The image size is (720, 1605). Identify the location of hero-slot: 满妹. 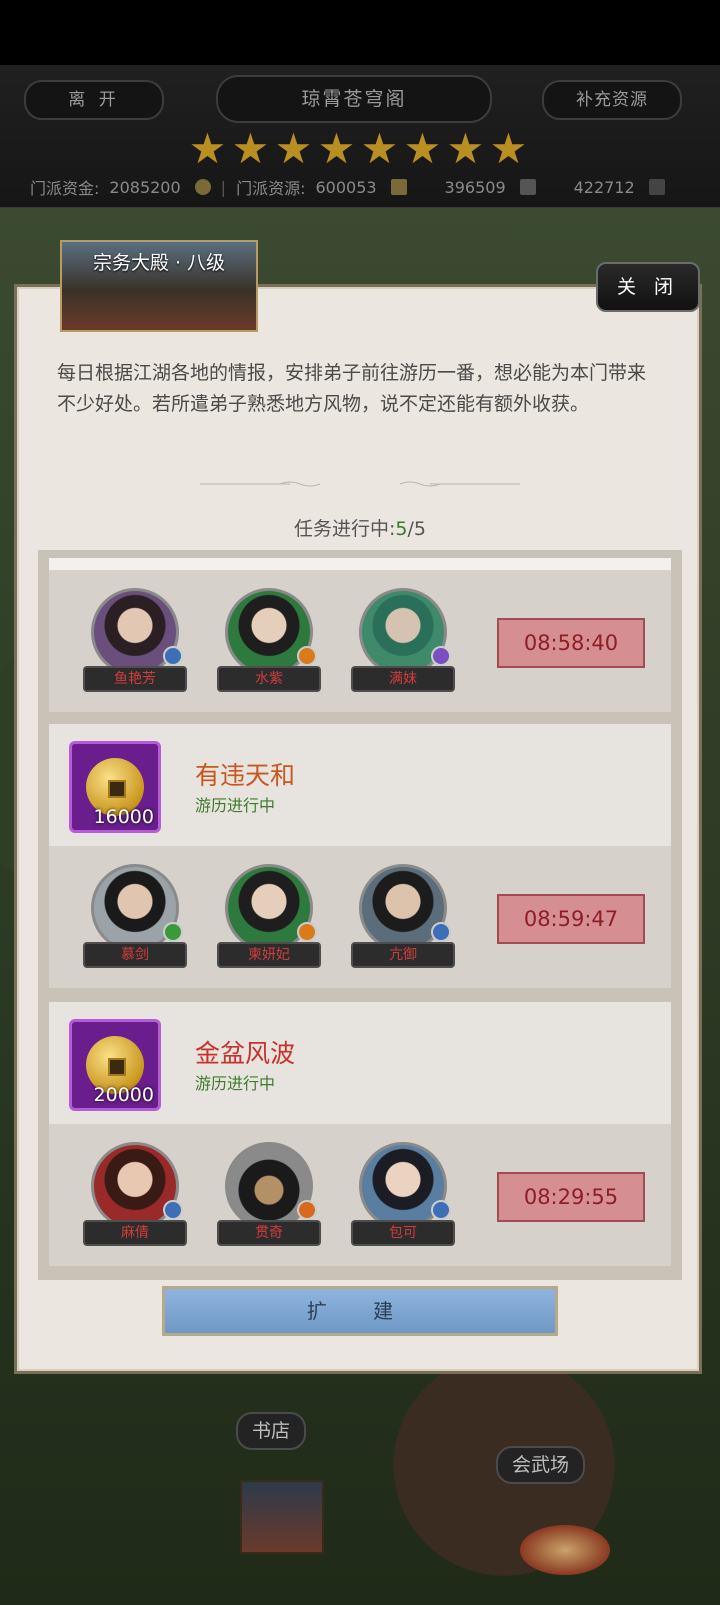
(403, 640).